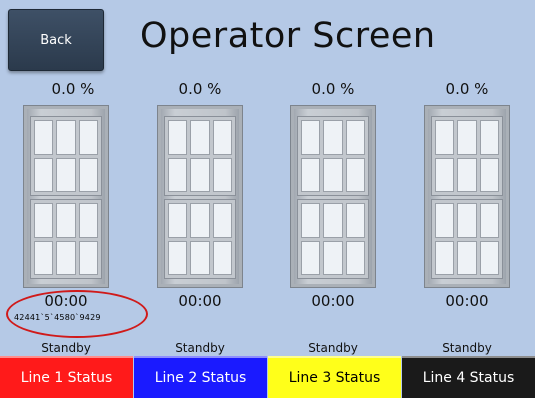  Describe the element at coordinates (66, 377) in the screenshot. I see `line-1-status-button: Line 1 Status` at that location.